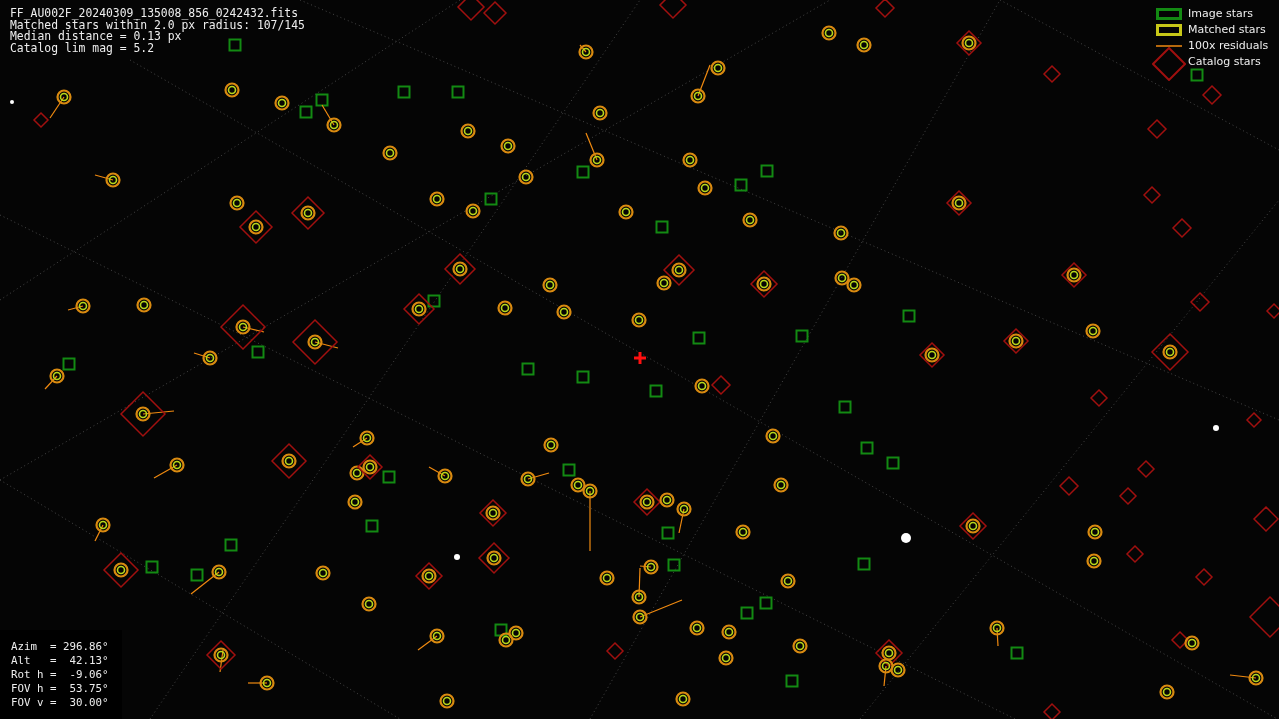 This screenshot has width=1279, height=719. What do you see at coordinates (157, 25) in the screenshot?
I see `info-text: Matched stars within 2.0 px radius: 107/145` at bounding box center [157, 25].